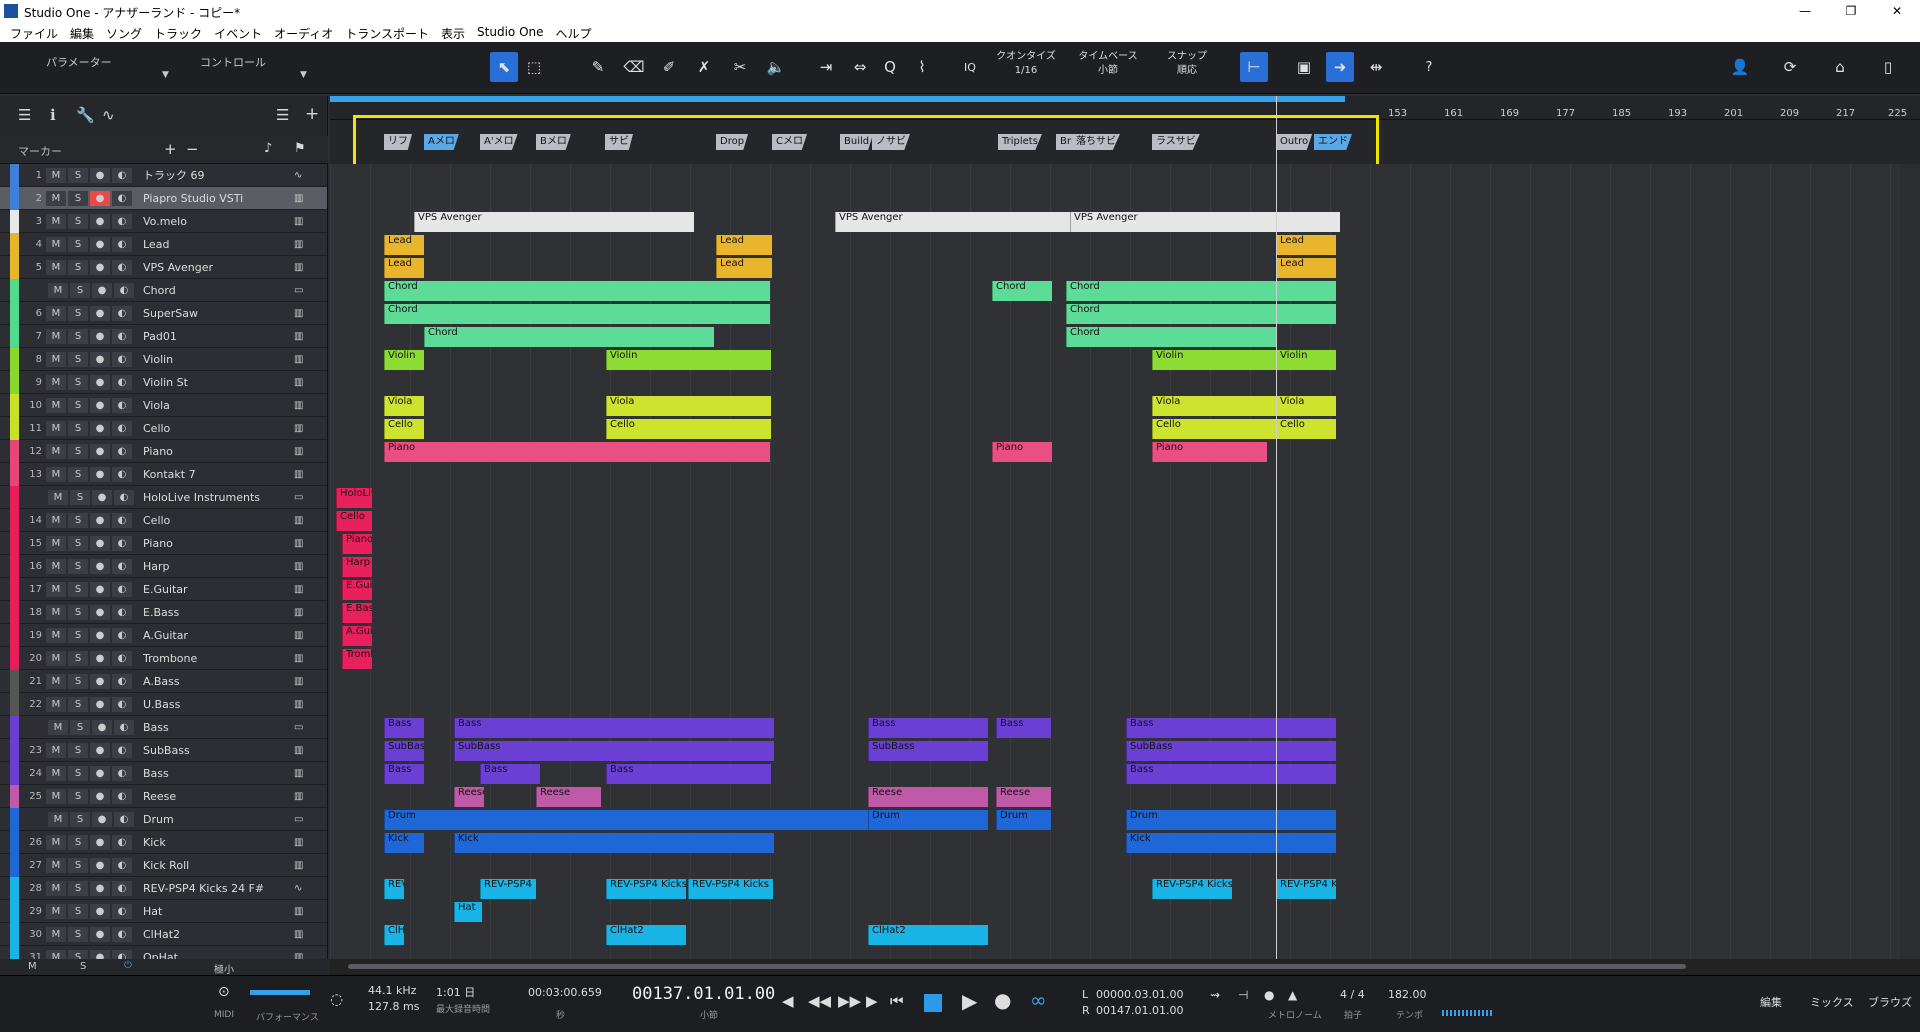 The image size is (1920, 1032). Describe the element at coordinates (203, 888) in the screenshot. I see `track-name: REV-PSP4 Kicks 24 F#` at that location.